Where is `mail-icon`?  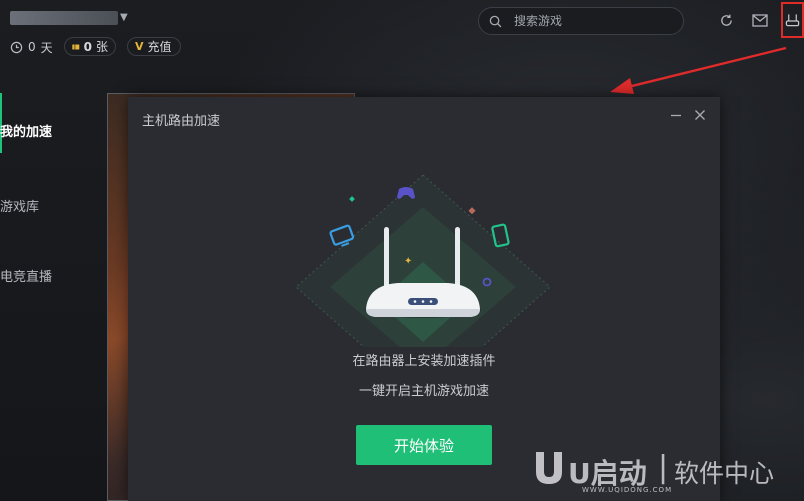
mail-icon is located at coordinates (760, 20).